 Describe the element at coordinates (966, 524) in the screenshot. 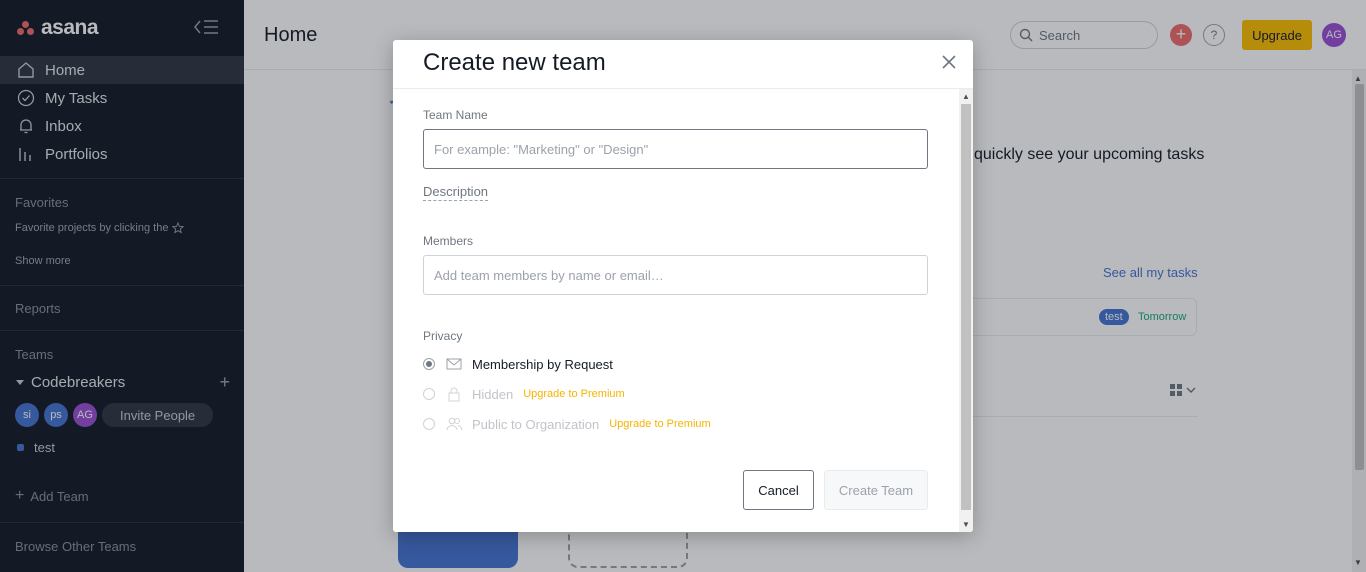

I see `scroll-down-arrow: ▼` at that location.